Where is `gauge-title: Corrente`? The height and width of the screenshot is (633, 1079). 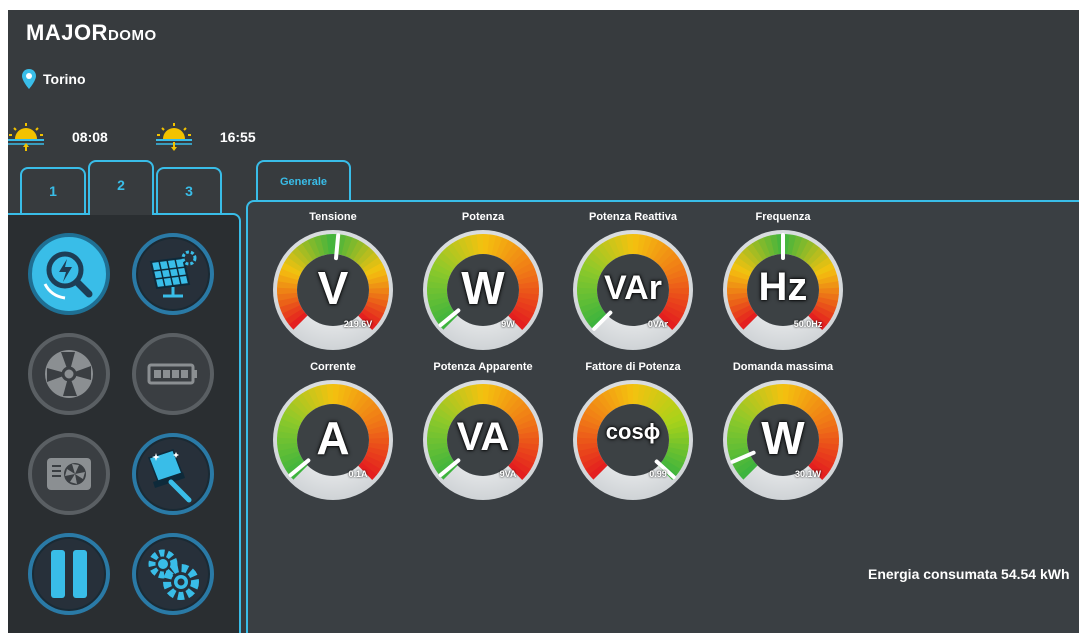 gauge-title: Corrente is located at coordinates (333, 367).